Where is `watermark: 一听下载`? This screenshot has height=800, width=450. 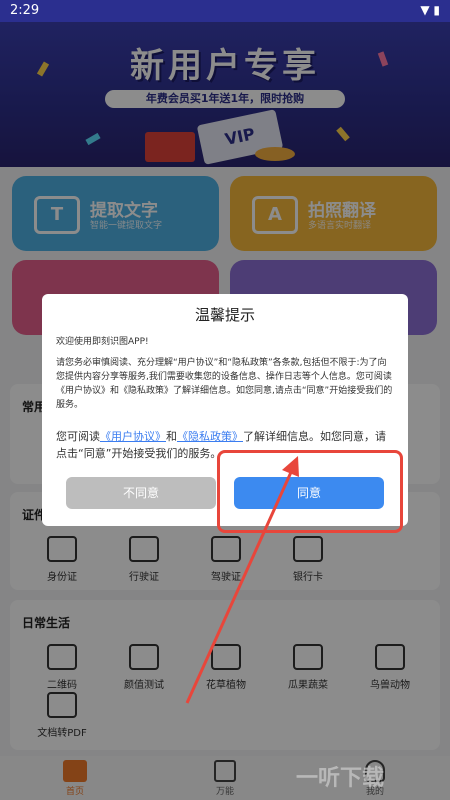
watermark: 一听下载 is located at coordinates (340, 778).